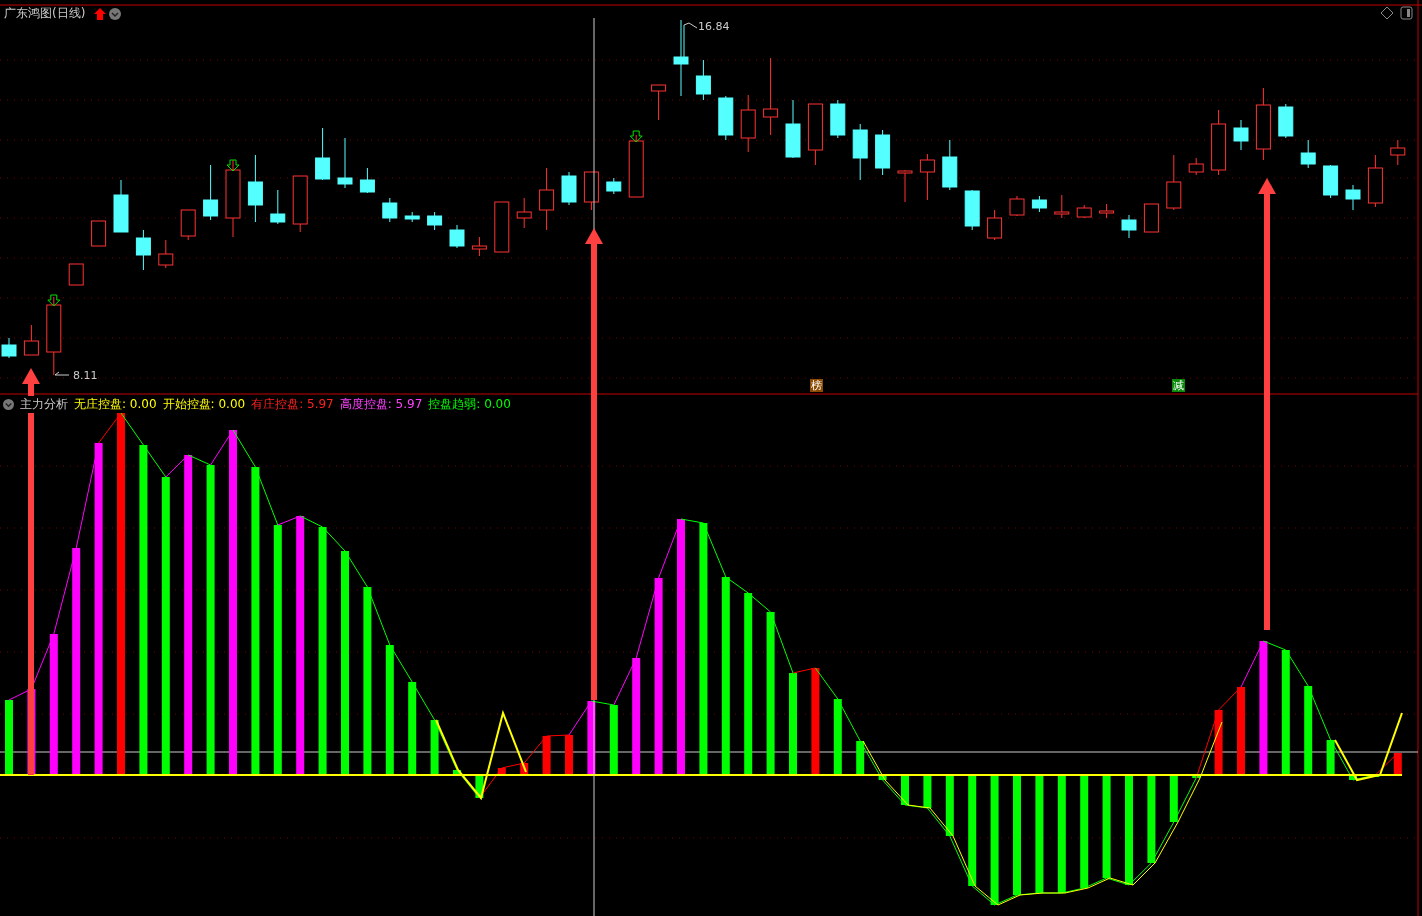  I want to click on panel-icon, so click(1406, 13).